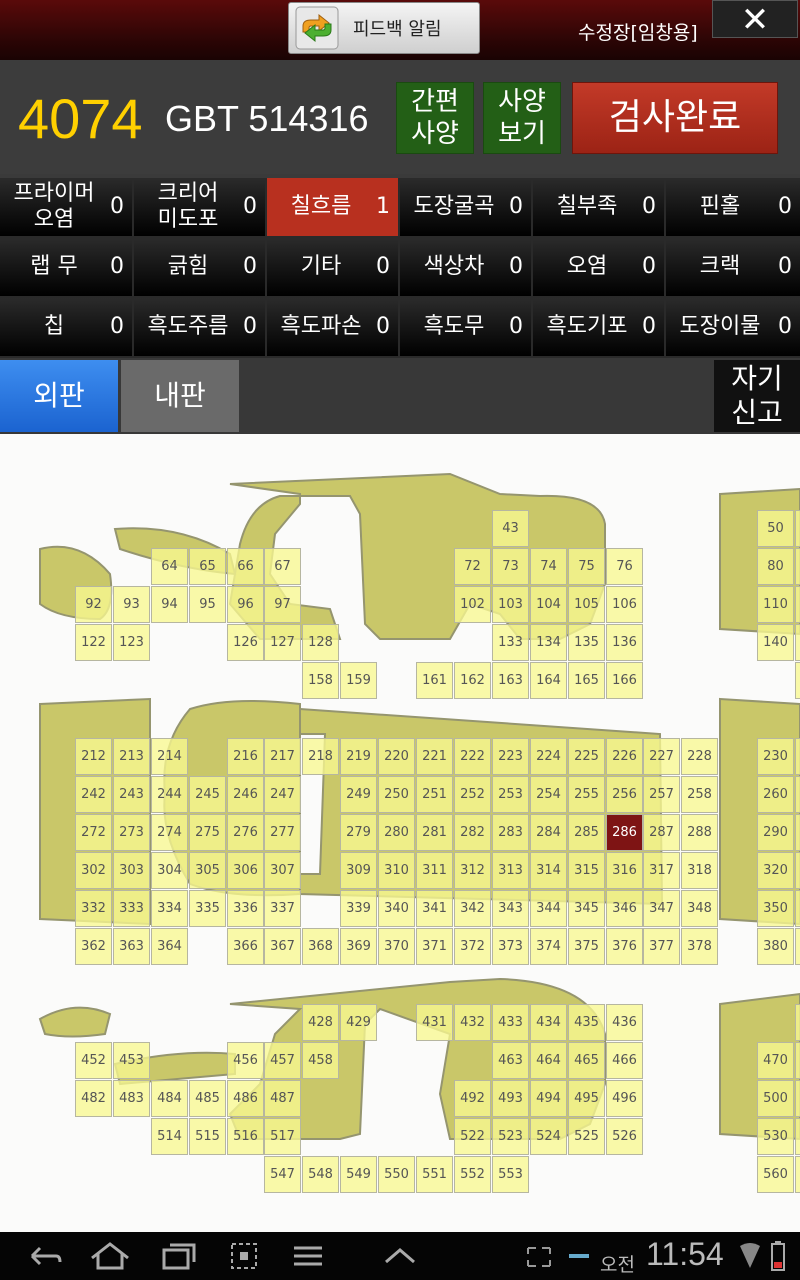 The width and height of the screenshot is (800, 1280). What do you see at coordinates (797, 528) in the screenshot?
I see `grid-cell: 51` at bounding box center [797, 528].